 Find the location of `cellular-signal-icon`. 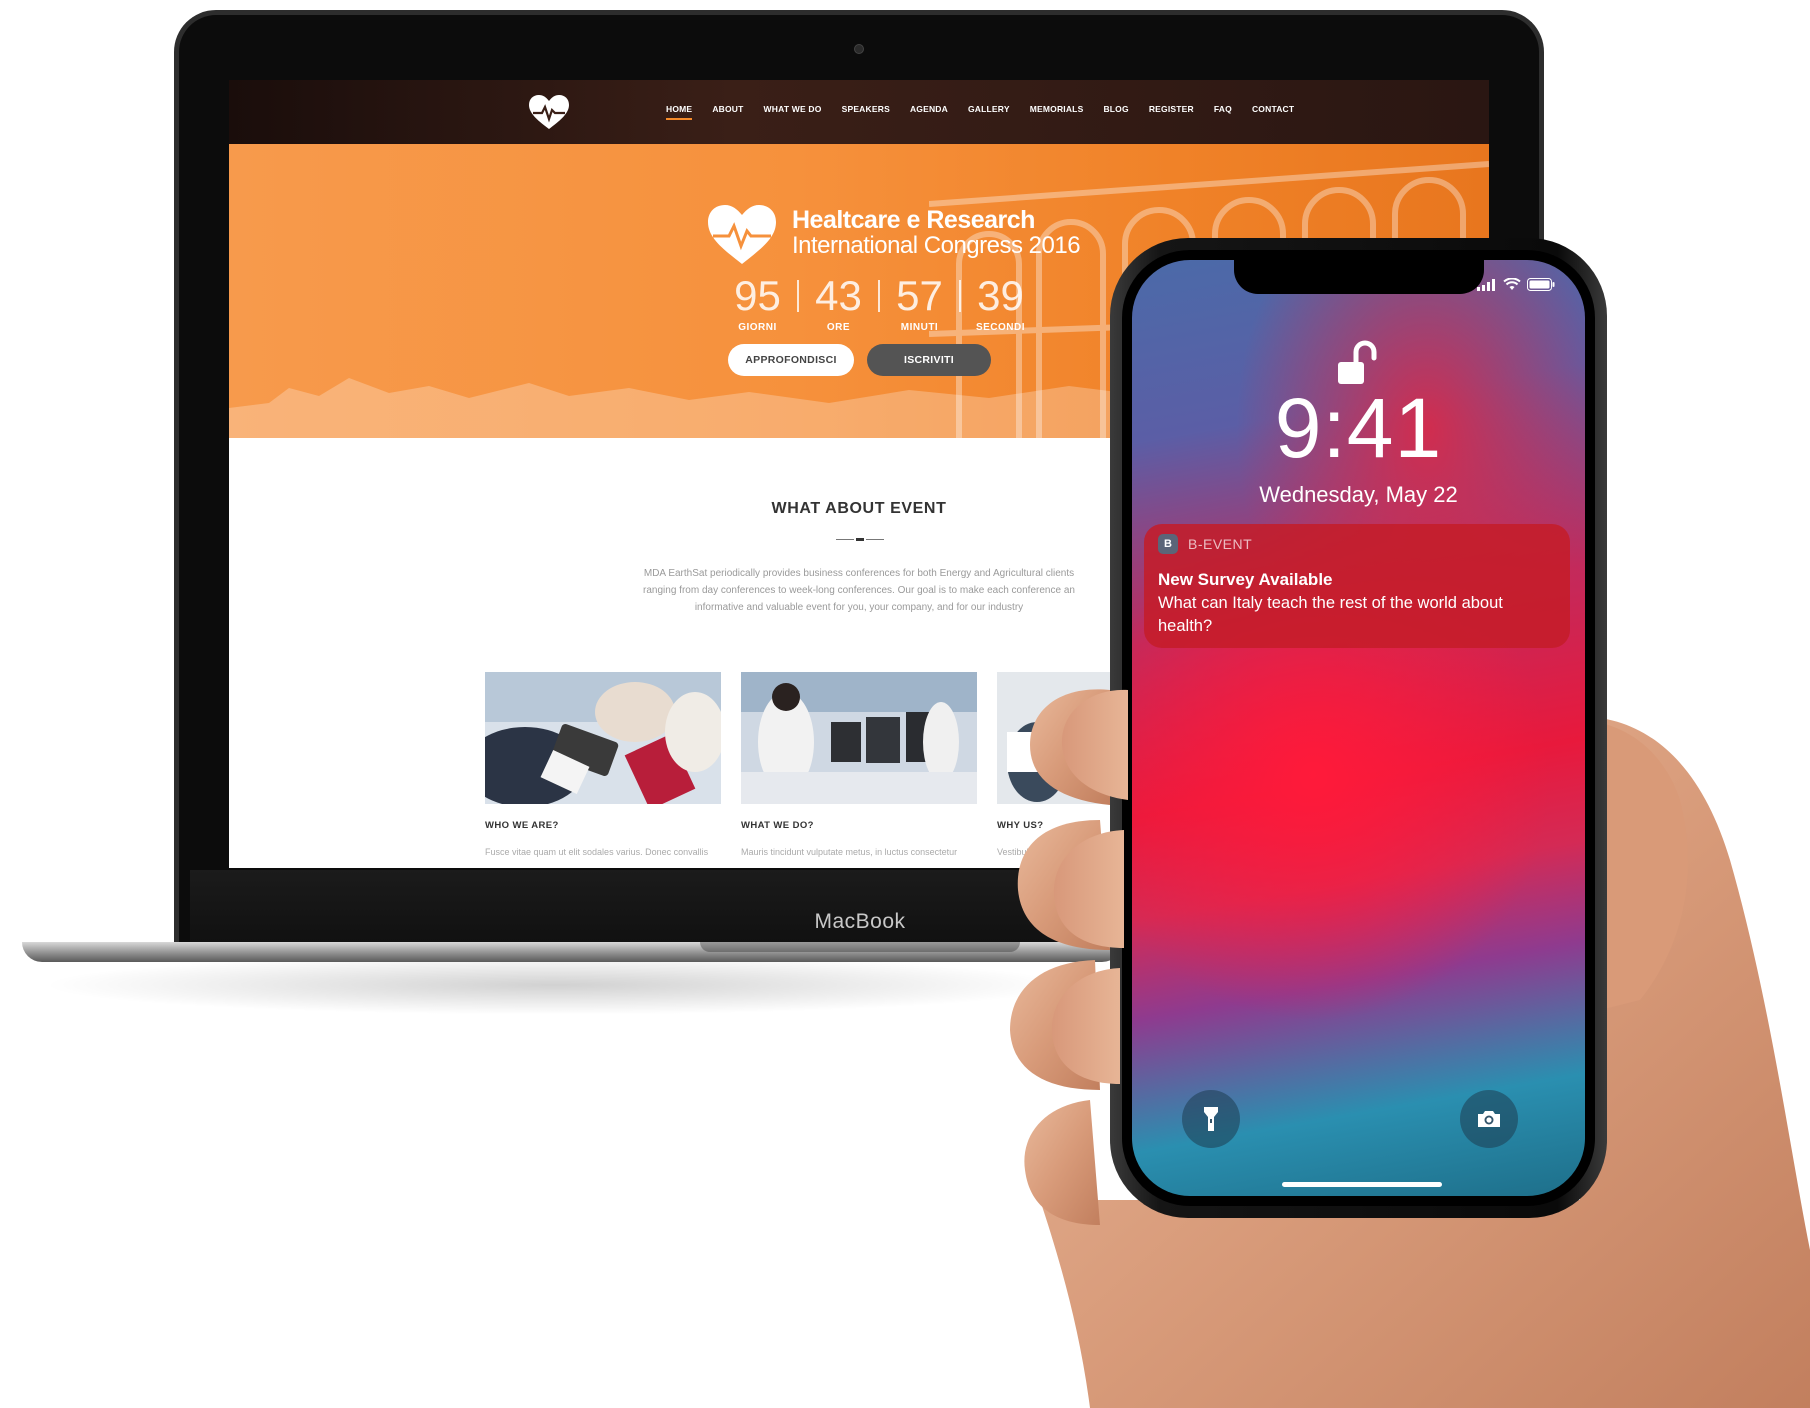

cellular-signal-icon is located at coordinates (1486, 284).